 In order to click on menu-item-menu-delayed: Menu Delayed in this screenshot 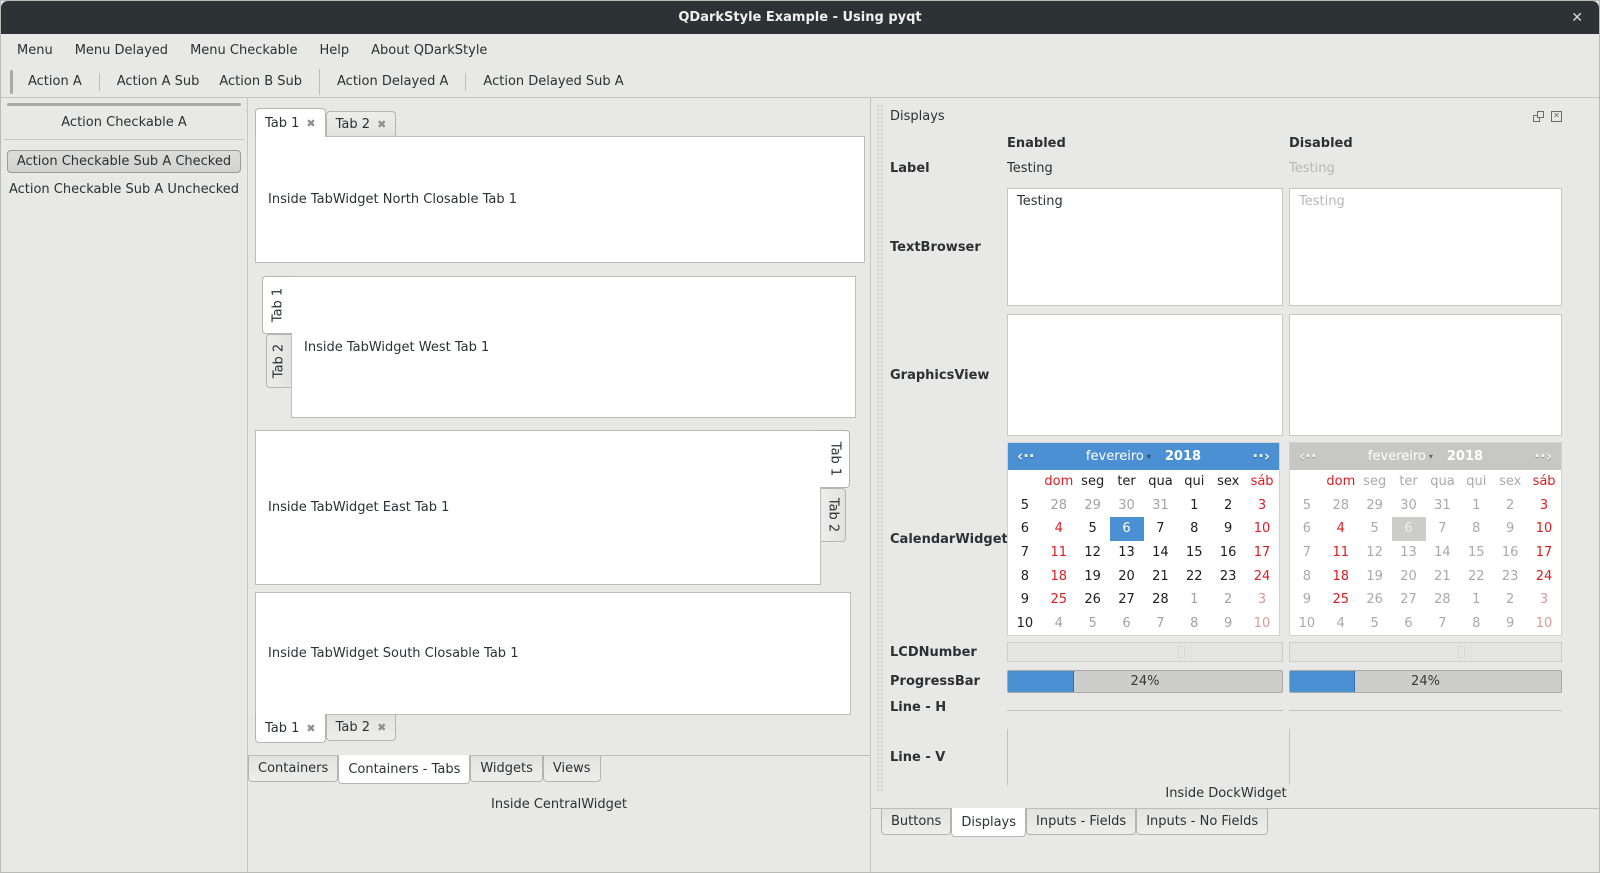, I will do `click(121, 50)`.